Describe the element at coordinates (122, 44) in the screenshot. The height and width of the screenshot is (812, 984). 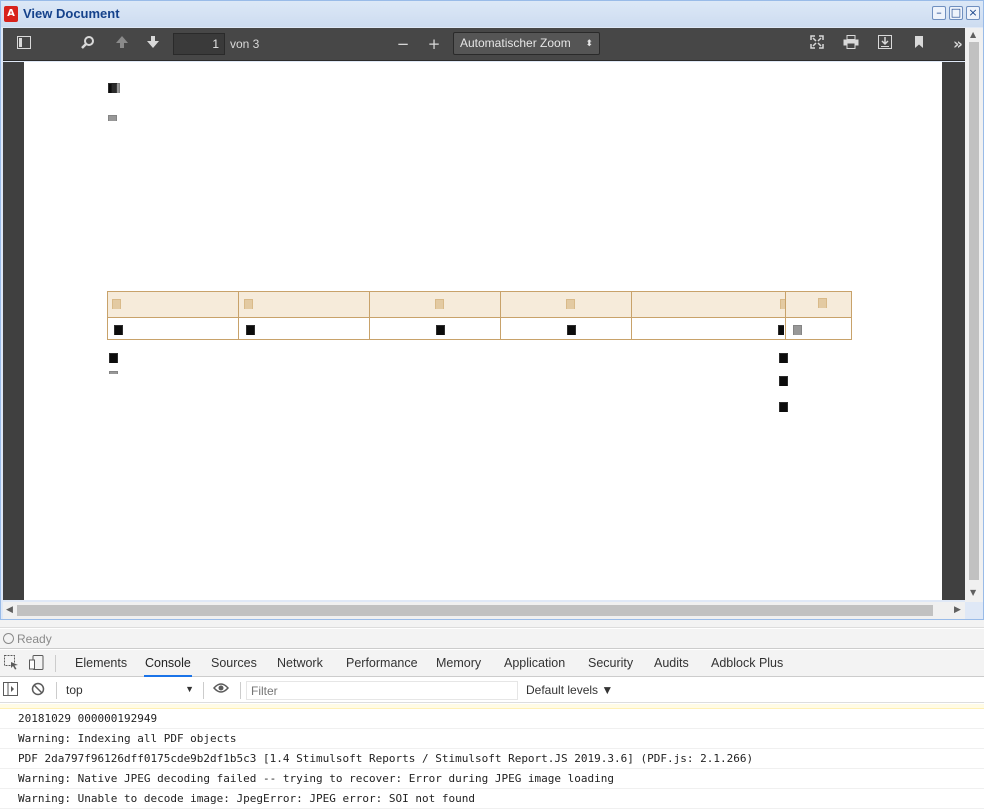
I see `previous-page-icon` at that location.